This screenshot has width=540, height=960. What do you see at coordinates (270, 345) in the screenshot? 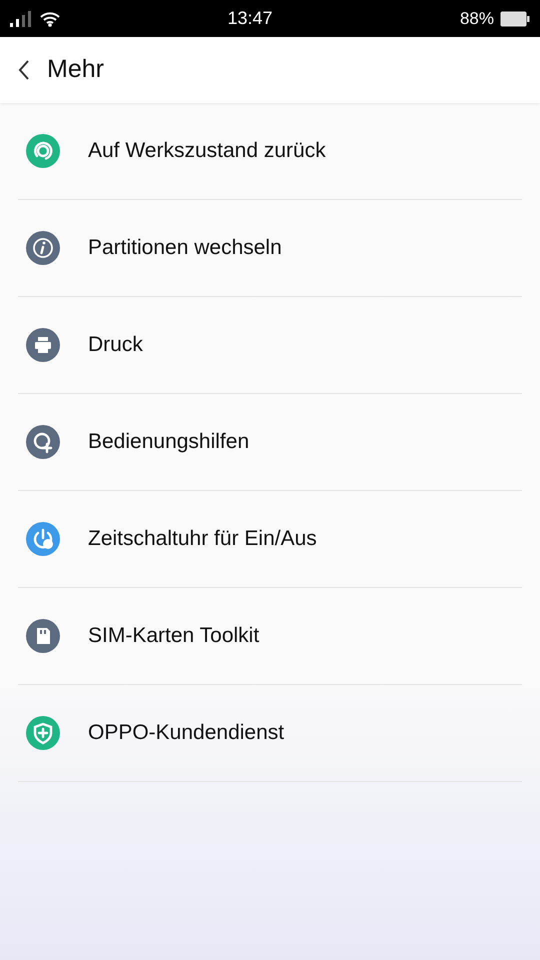
I see `settings-item: Druck` at bounding box center [270, 345].